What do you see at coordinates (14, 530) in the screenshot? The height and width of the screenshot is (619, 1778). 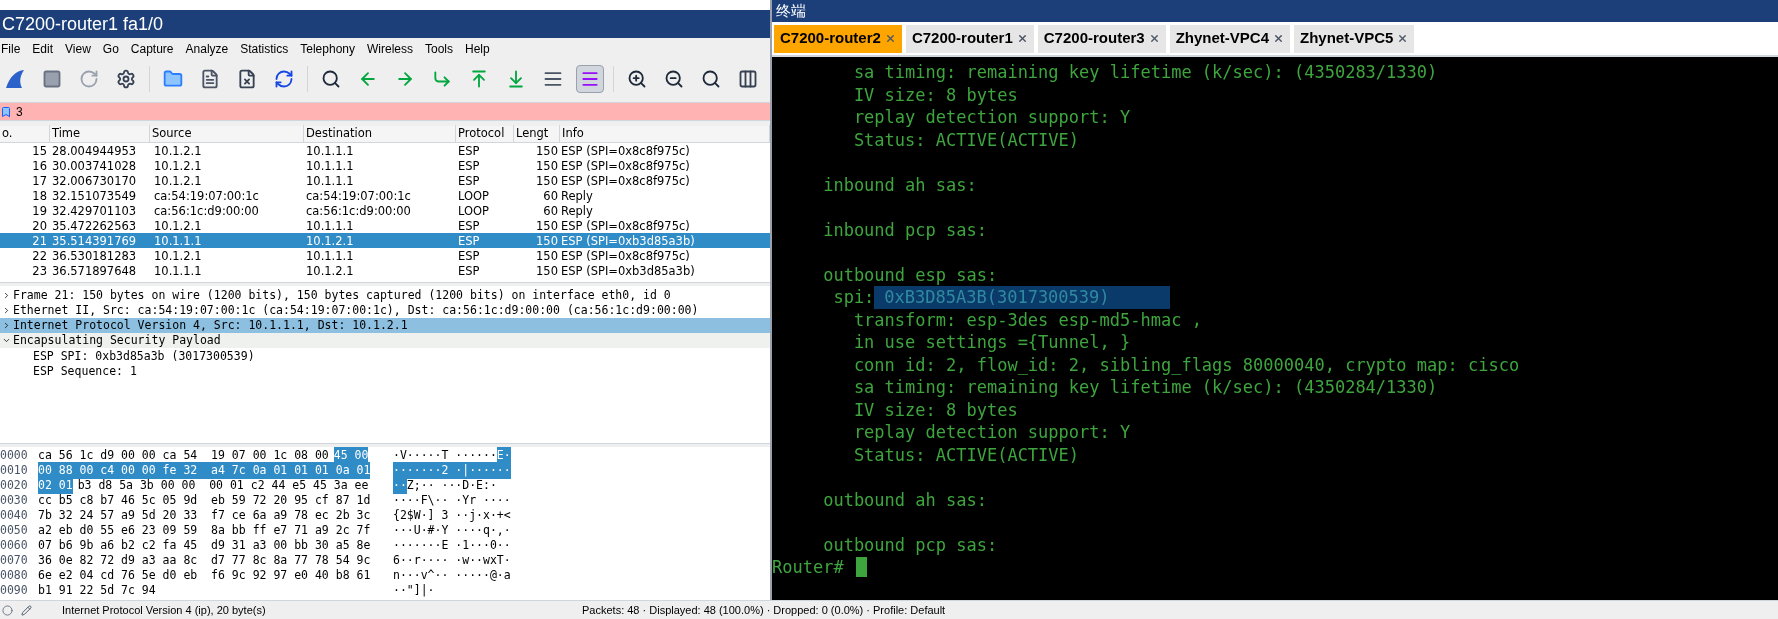 I see `offset-label: 0050` at bounding box center [14, 530].